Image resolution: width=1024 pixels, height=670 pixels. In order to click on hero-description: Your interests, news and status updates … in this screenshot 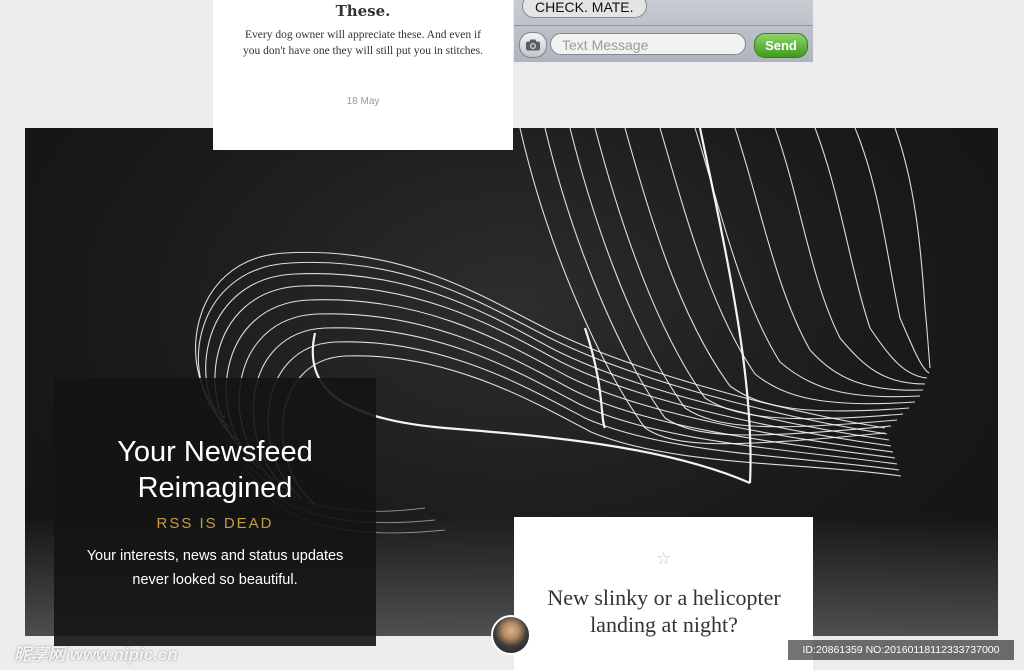, I will do `click(215, 568)`.